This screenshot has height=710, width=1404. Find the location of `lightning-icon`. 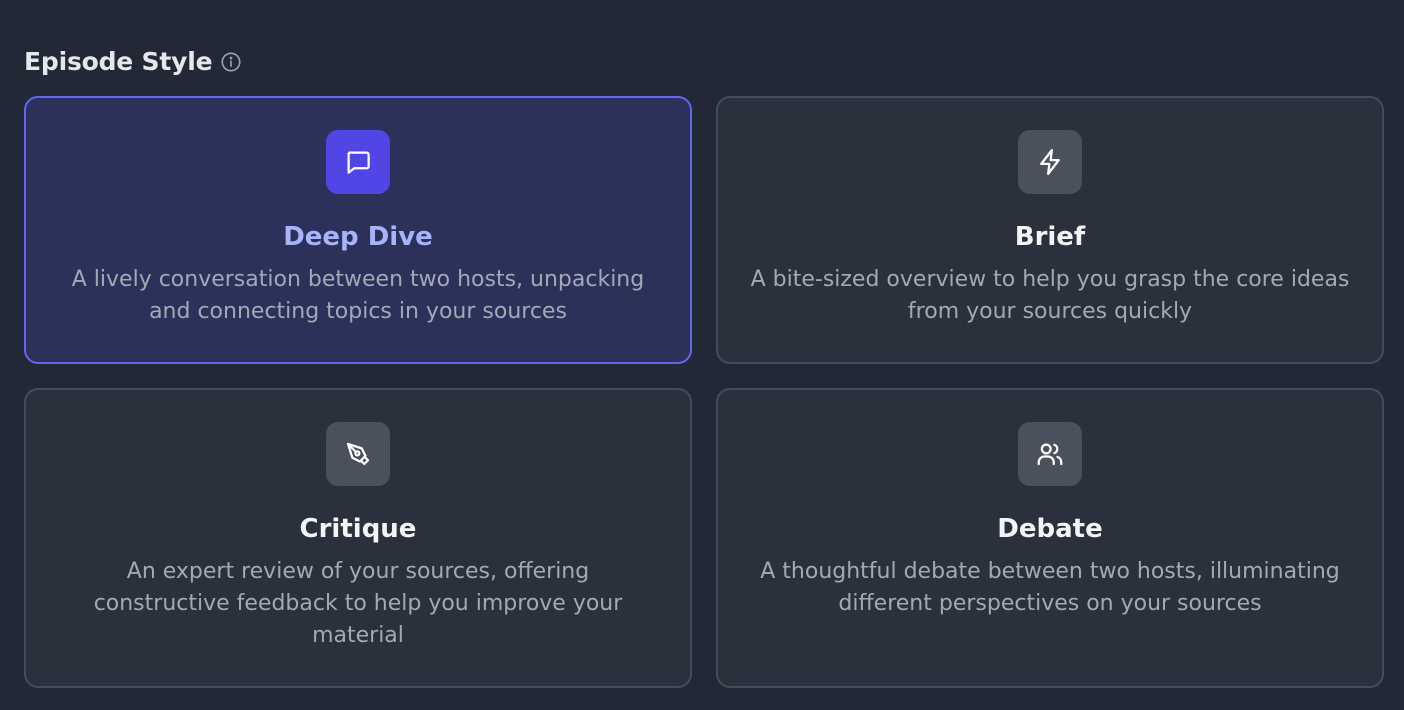

lightning-icon is located at coordinates (1050, 162).